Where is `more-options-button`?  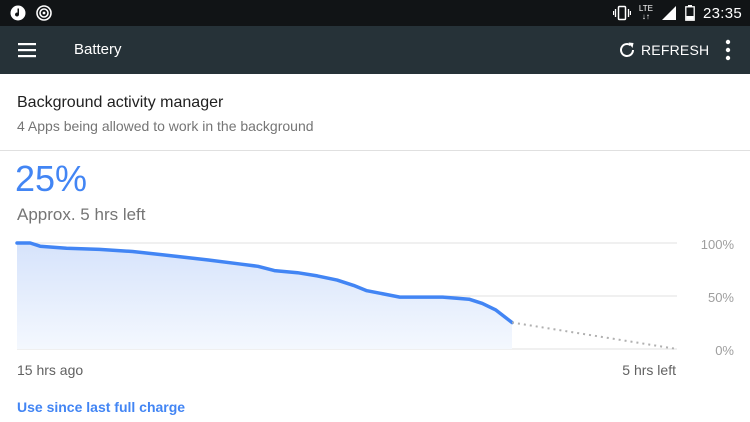
more-options-button is located at coordinates (728, 50).